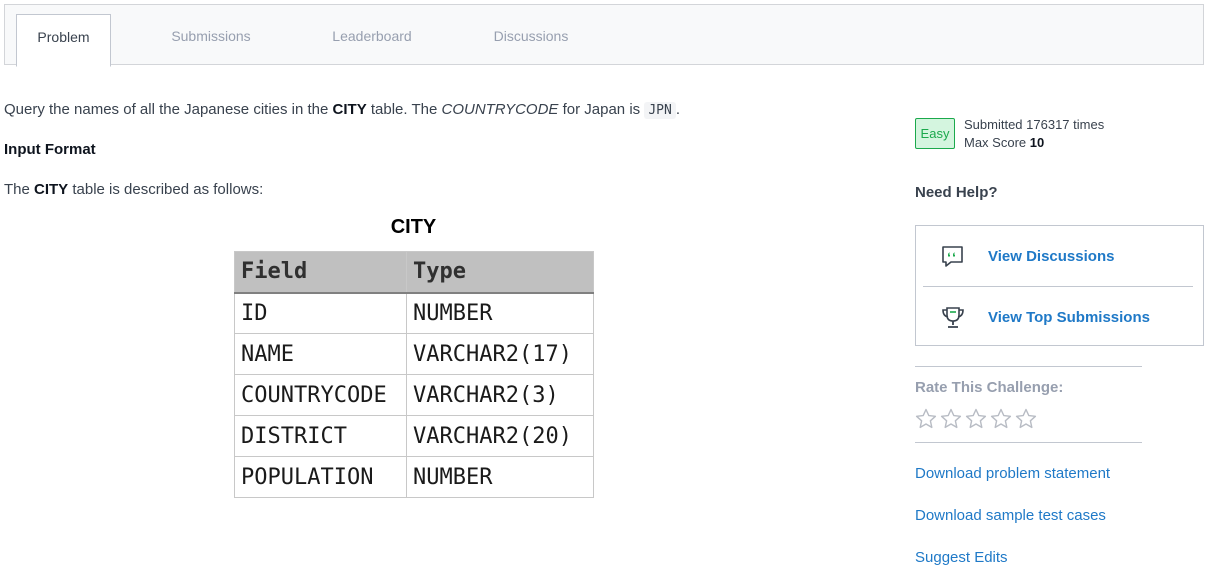 The image size is (1216, 566). Describe the element at coordinates (1051, 256) in the screenshot. I see `view-discussions-label: View Discussions` at that location.